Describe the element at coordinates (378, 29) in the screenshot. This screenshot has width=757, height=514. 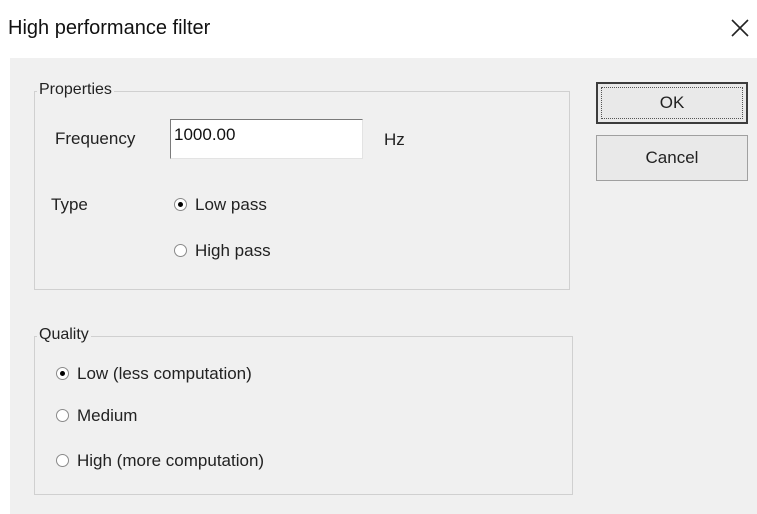
I see `title-bar: High performance filter` at that location.